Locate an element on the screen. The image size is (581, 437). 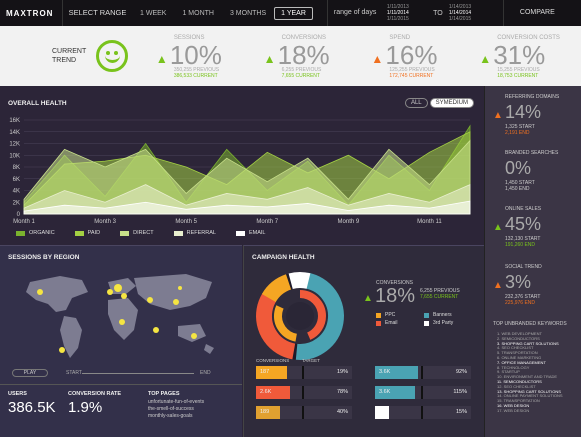
app-logo: MAXTRON is located at coordinates (30, 13).